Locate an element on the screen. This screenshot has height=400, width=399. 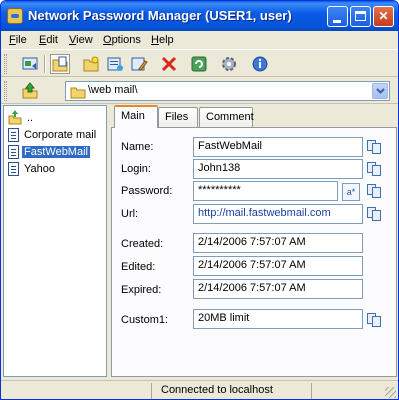
login-label: Login: is located at coordinates (136, 169).